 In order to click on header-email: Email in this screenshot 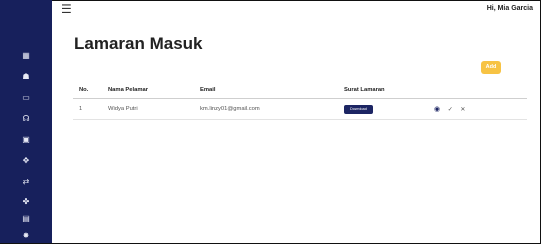, I will do `click(266, 91)`.